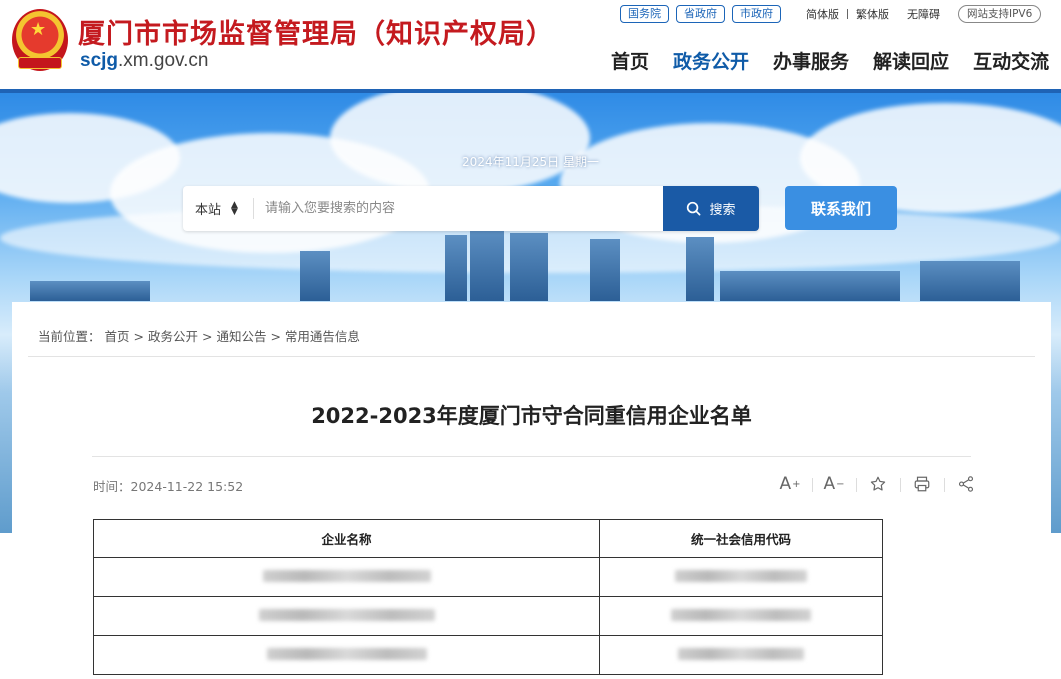 The height and width of the screenshot is (679, 1061). I want to click on table-header-row: 企业名称 统一社会信用代码, so click(488, 538).